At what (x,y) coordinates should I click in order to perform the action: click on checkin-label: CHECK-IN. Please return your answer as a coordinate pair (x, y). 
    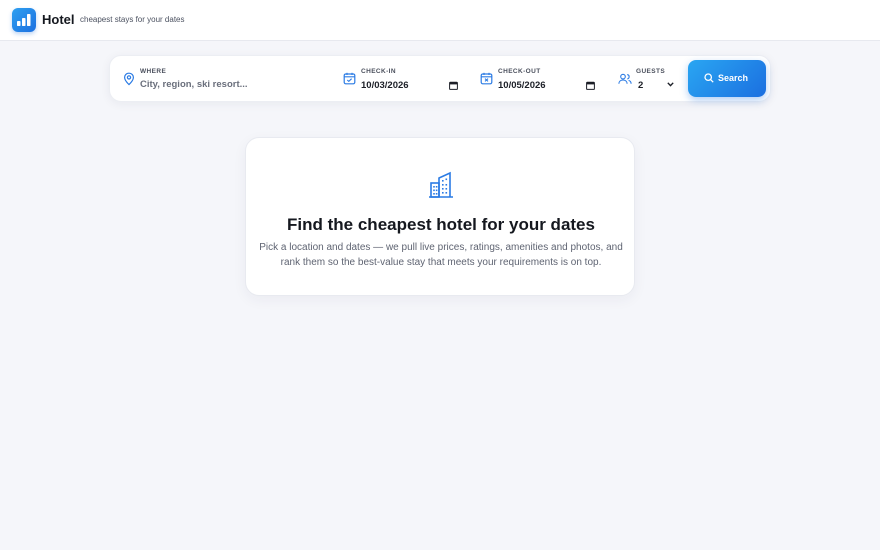
    Looking at the image, I should click on (378, 71).